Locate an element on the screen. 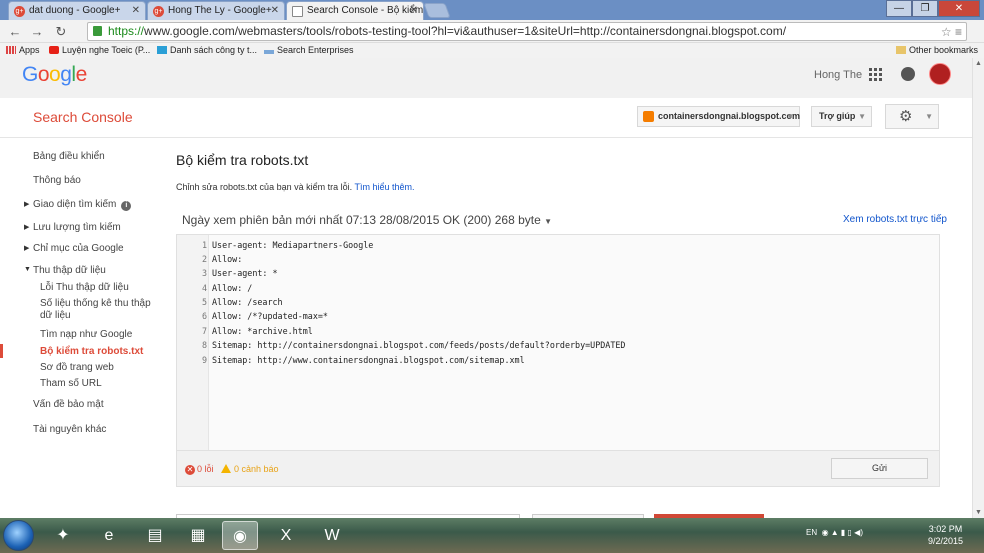  scroll-up-icon: ▲ is located at coordinates (978, 63).